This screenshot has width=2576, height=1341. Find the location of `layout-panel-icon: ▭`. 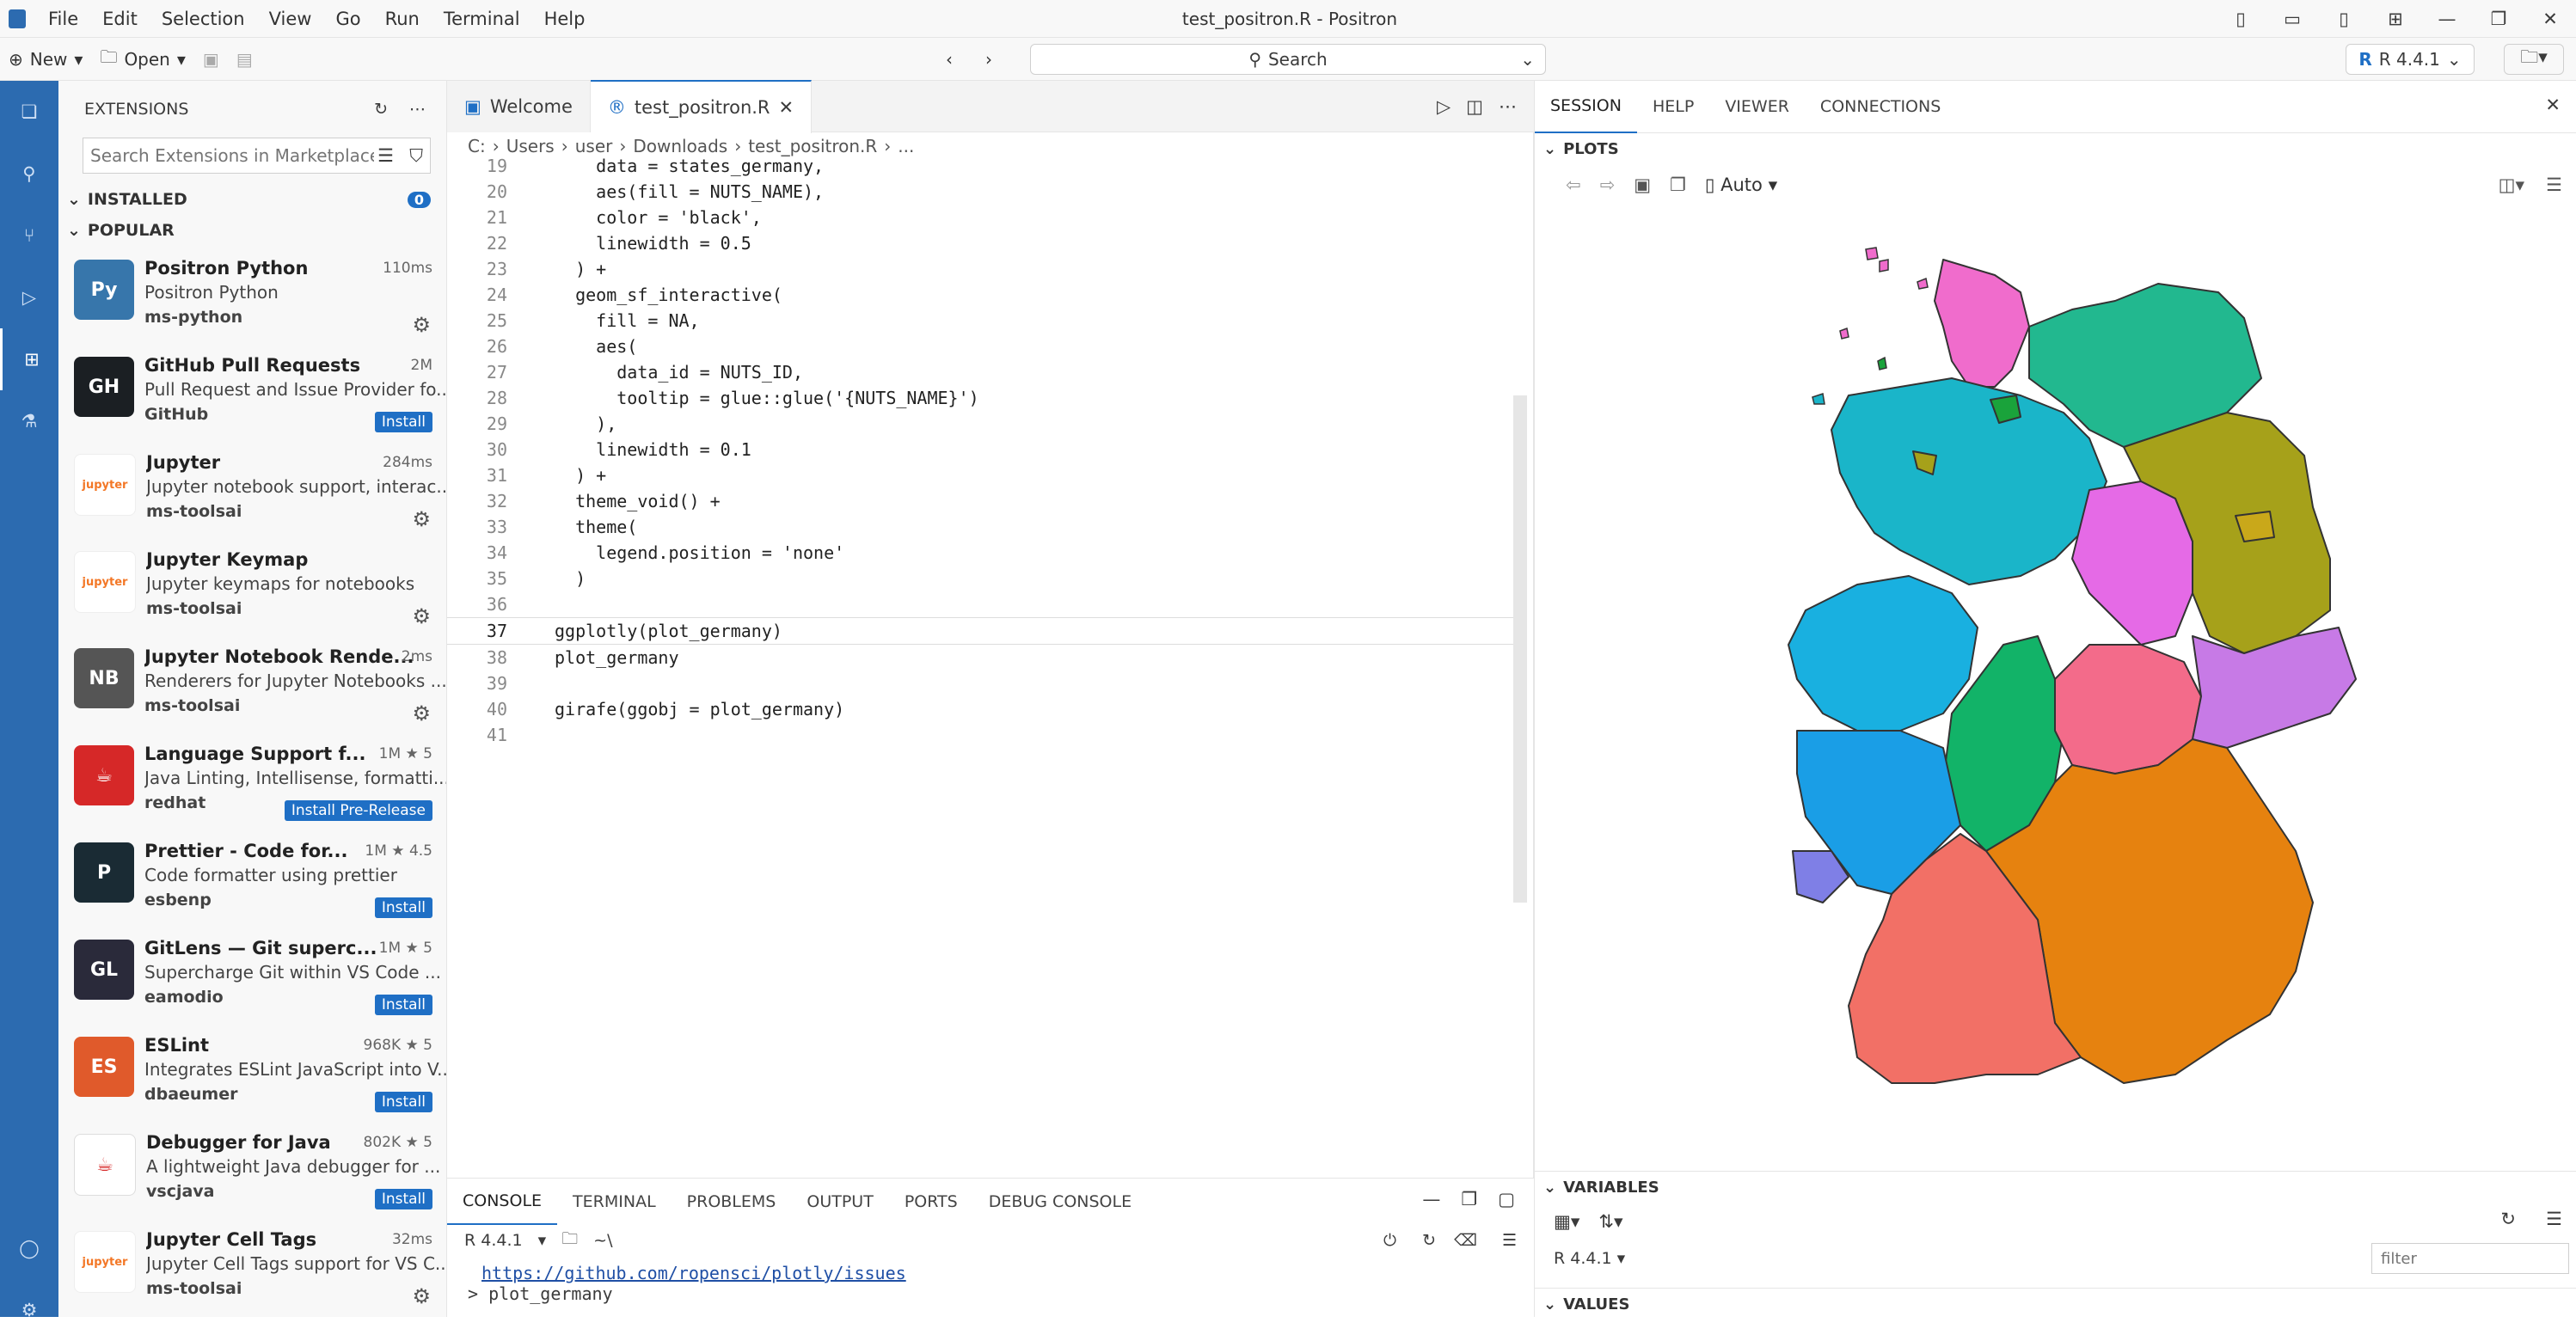

layout-panel-icon: ▭ is located at coordinates (2292, 19).